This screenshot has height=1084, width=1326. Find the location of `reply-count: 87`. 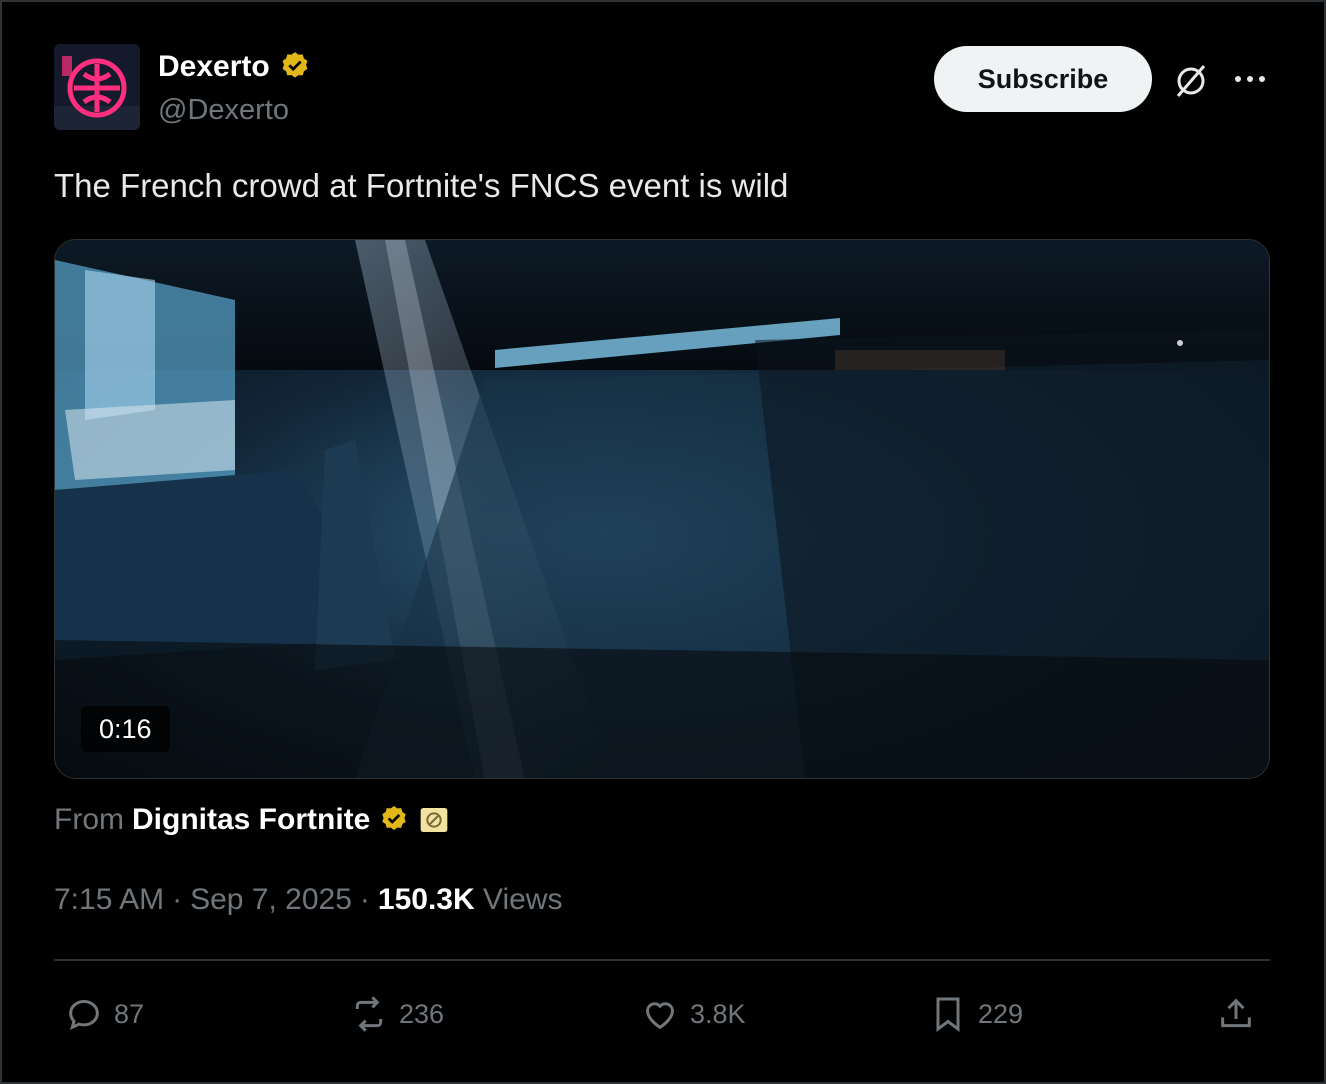

reply-count: 87 is located at coordinates (129, 1013).